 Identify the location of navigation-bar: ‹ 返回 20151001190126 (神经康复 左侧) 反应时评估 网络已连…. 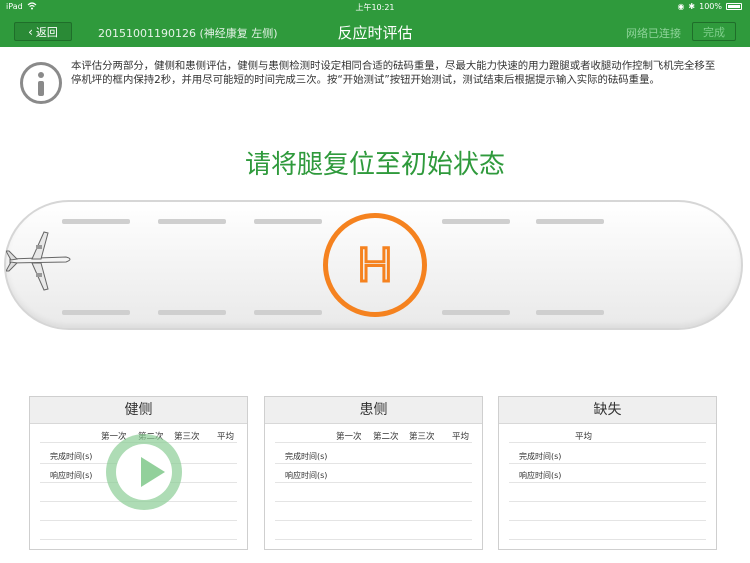
(375, 30).